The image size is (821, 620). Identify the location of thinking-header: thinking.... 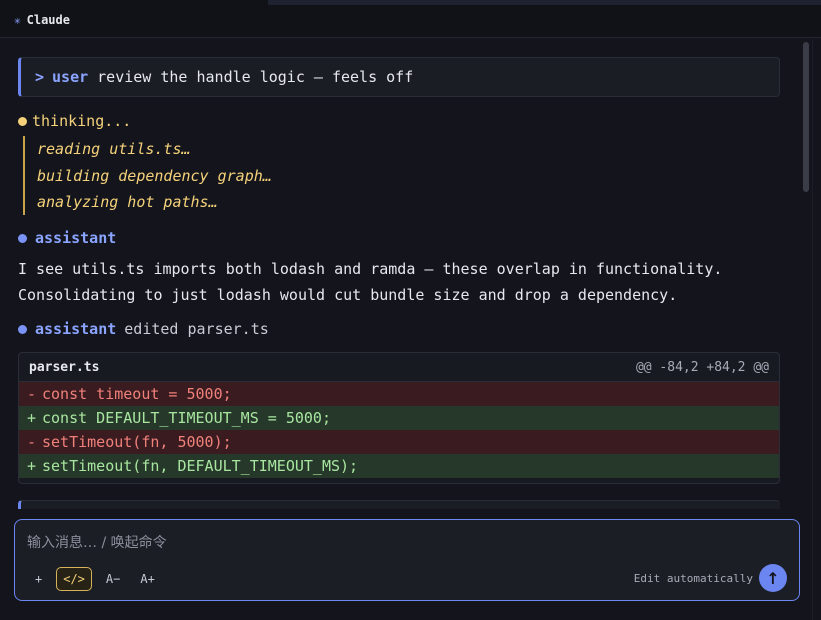
(74, 121).